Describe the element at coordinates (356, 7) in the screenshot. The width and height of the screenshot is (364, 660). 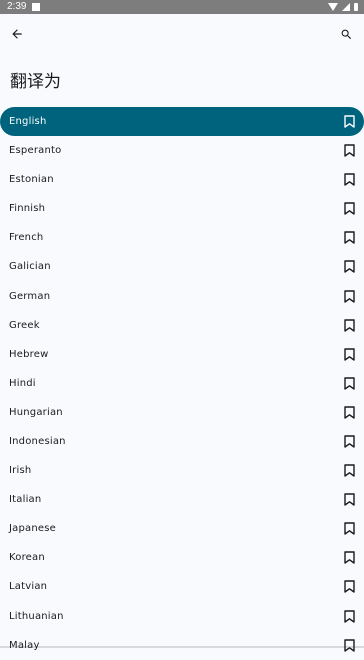
I see `battery-icon` at that location.